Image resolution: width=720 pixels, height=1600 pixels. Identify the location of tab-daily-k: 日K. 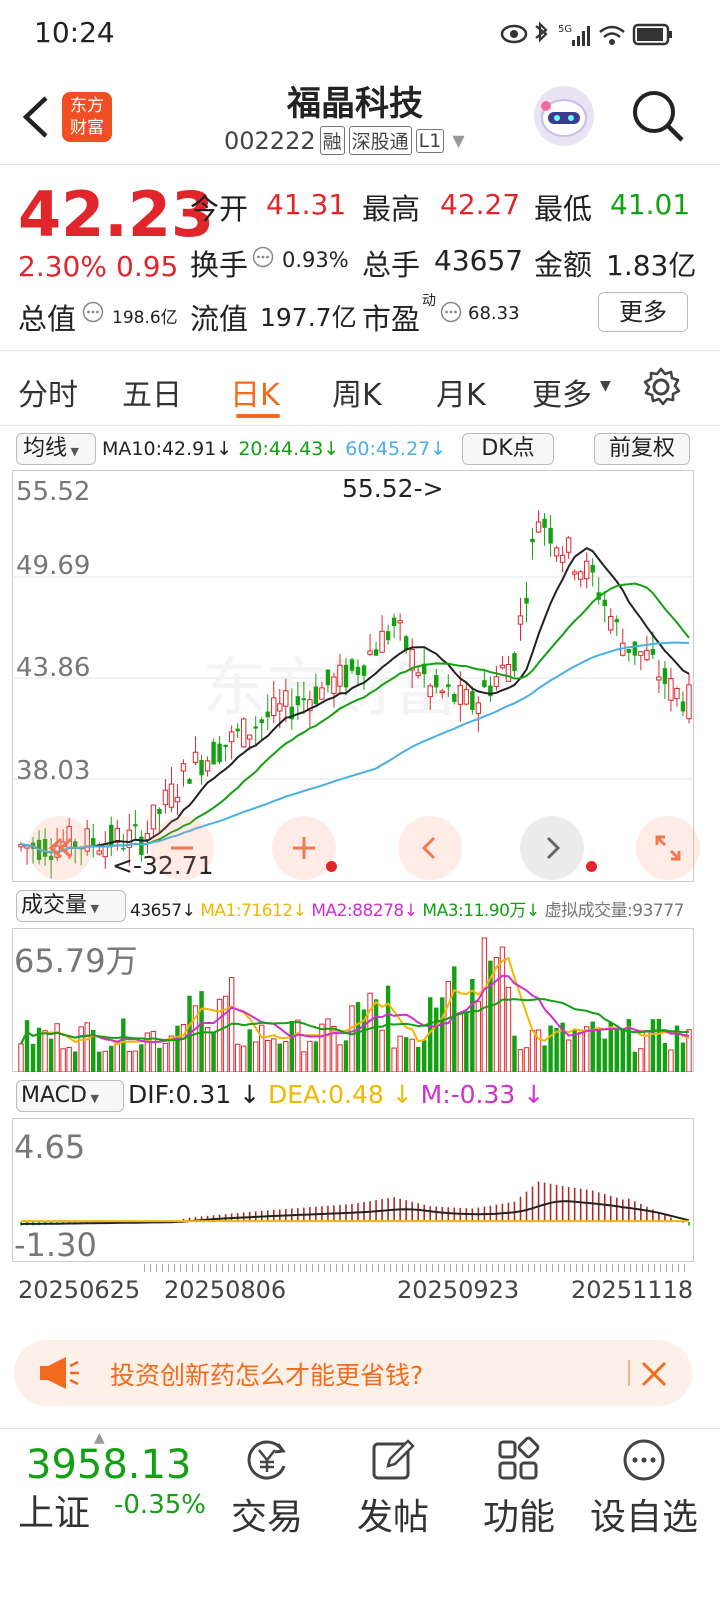
(255, 392).